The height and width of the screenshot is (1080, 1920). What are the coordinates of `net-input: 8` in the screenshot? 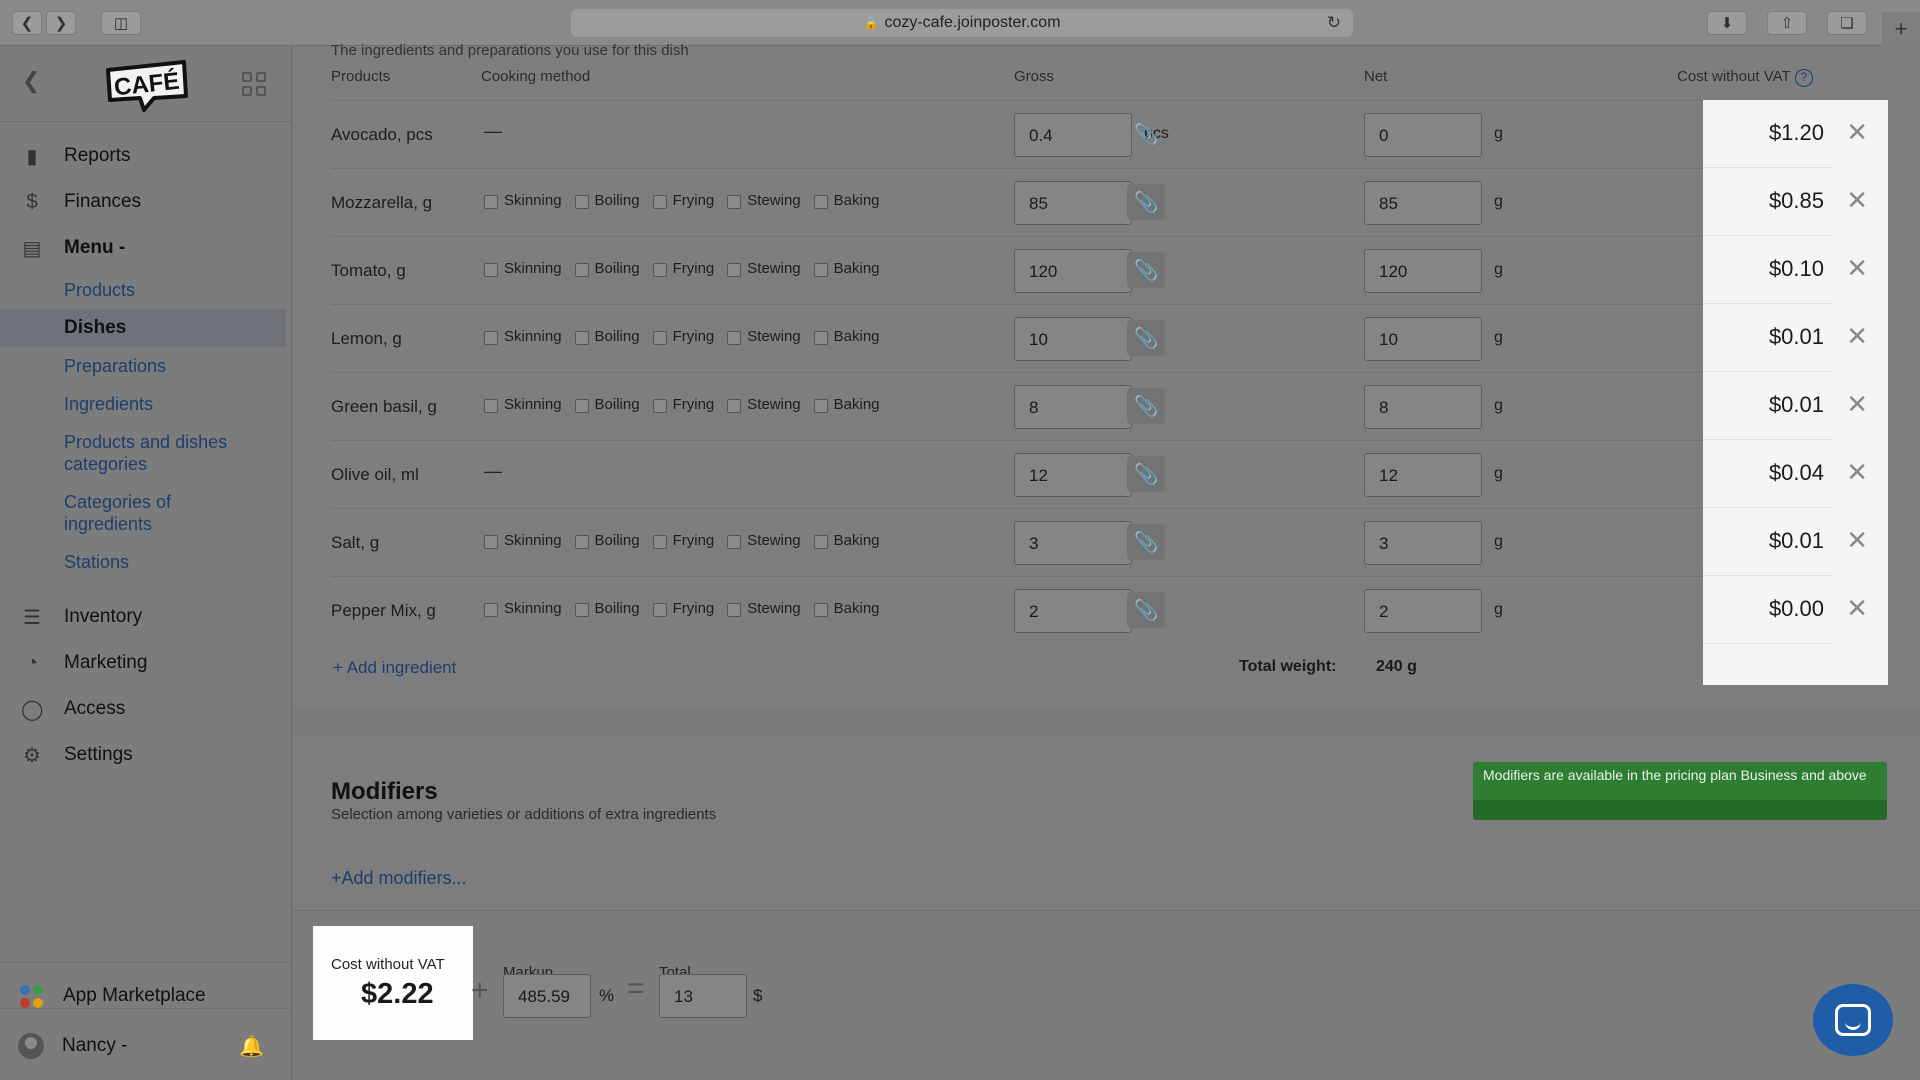 It's located at (1423, 407).